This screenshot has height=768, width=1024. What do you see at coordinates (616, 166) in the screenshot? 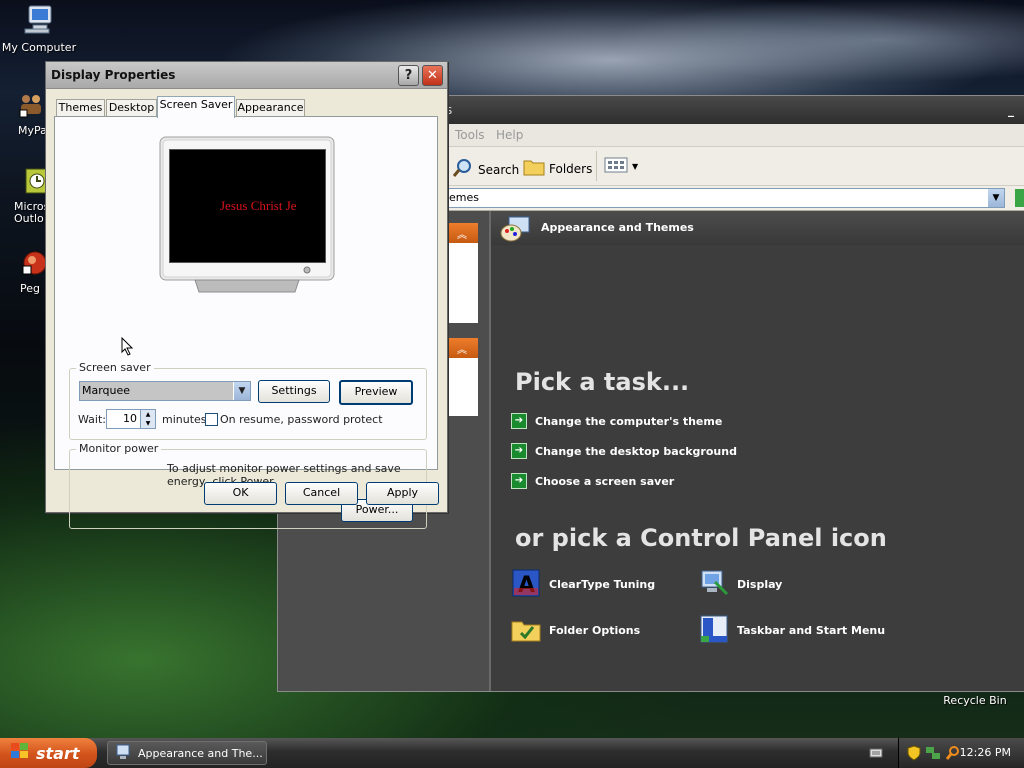
I see `views-icon` at bounding box center [616, 166].